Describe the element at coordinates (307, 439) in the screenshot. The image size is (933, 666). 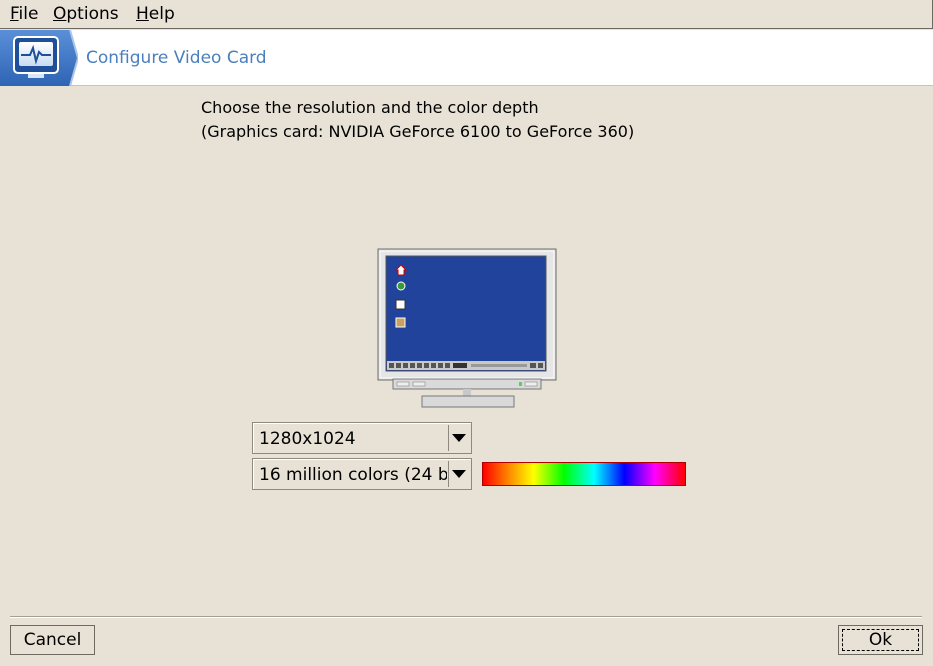
I see `resolution-select-value: 1280x1024` at that location.